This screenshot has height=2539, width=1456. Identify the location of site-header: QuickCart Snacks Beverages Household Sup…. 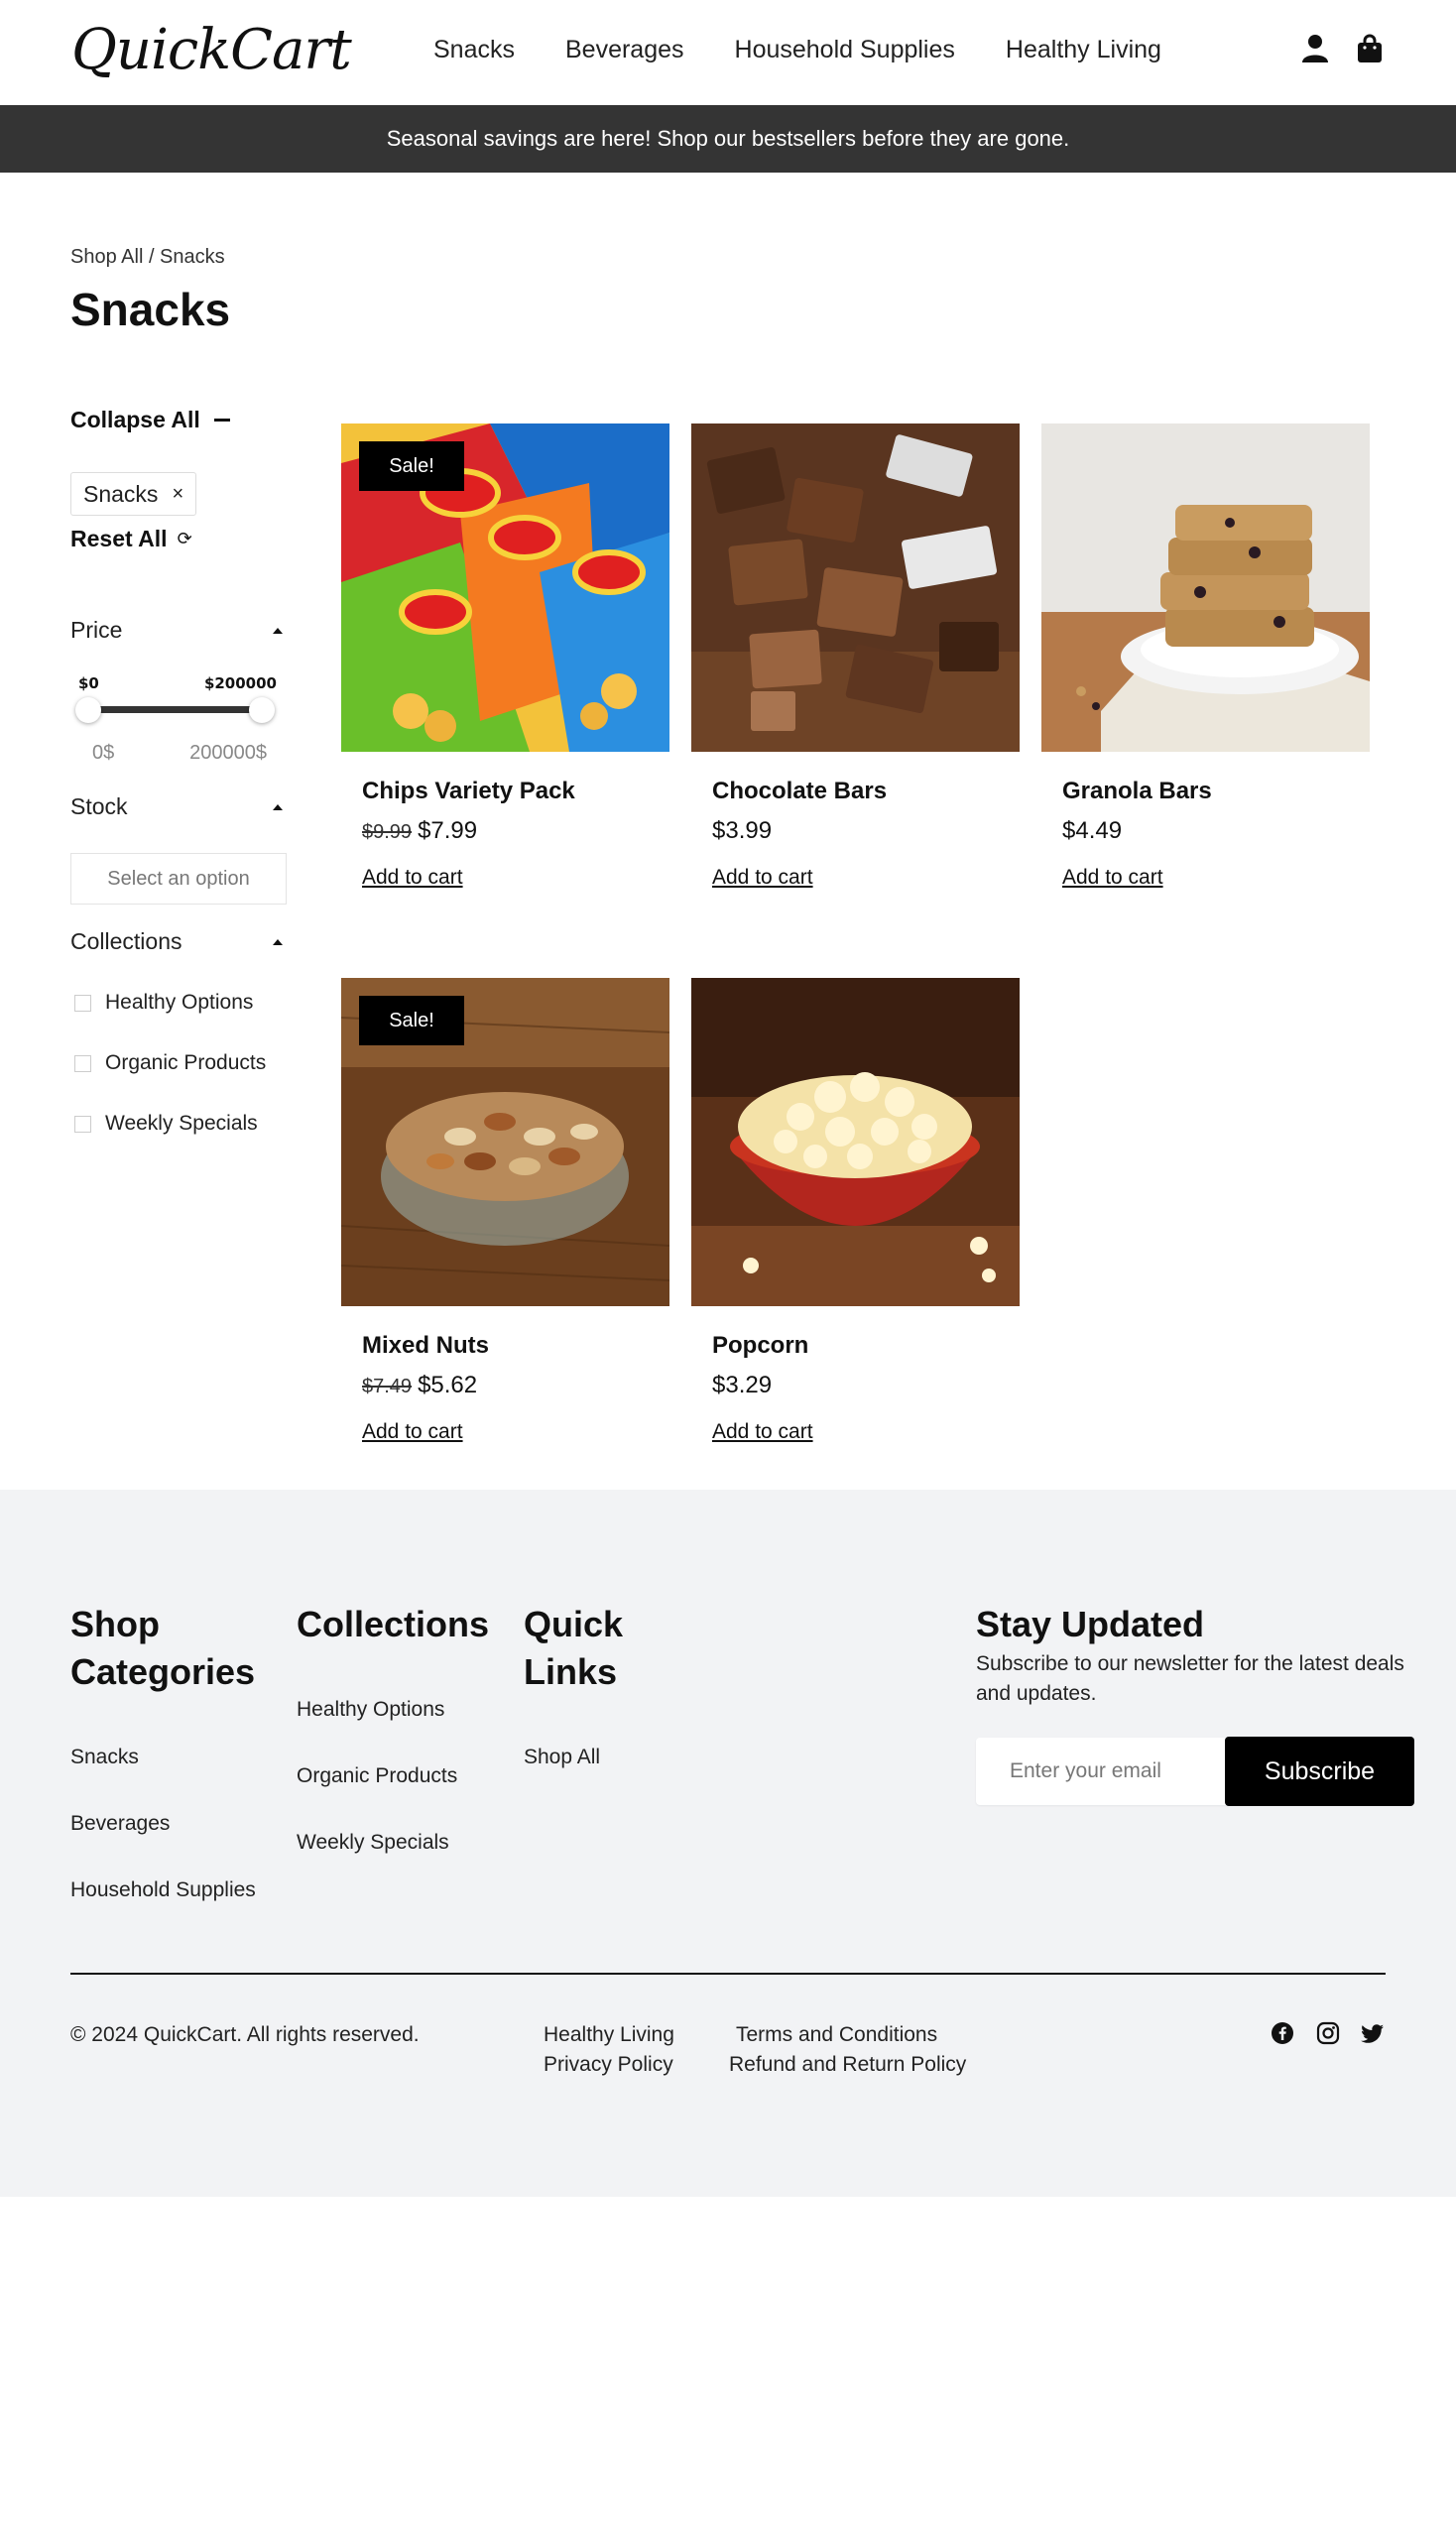
(728, 53).